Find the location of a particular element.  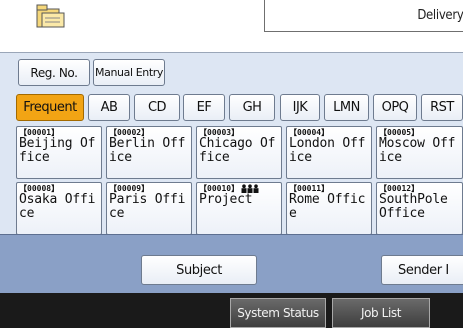

system-status-button: System Status is located at coordinates (278, 313).